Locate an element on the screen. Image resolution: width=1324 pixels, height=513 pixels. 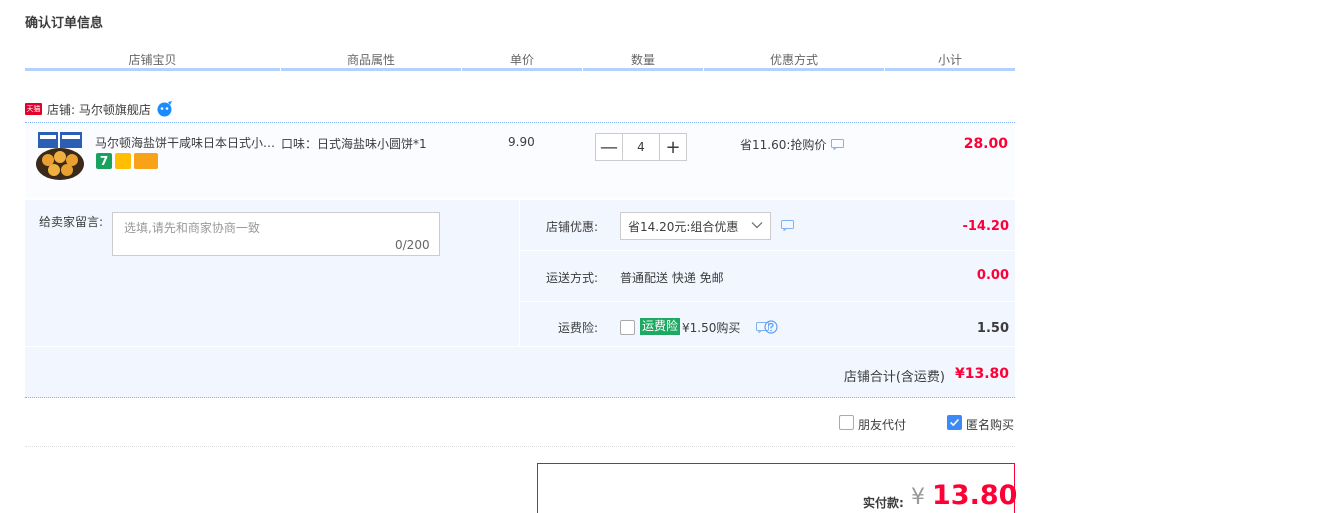
chevron-down-icon is located at coordinates (757, 225).